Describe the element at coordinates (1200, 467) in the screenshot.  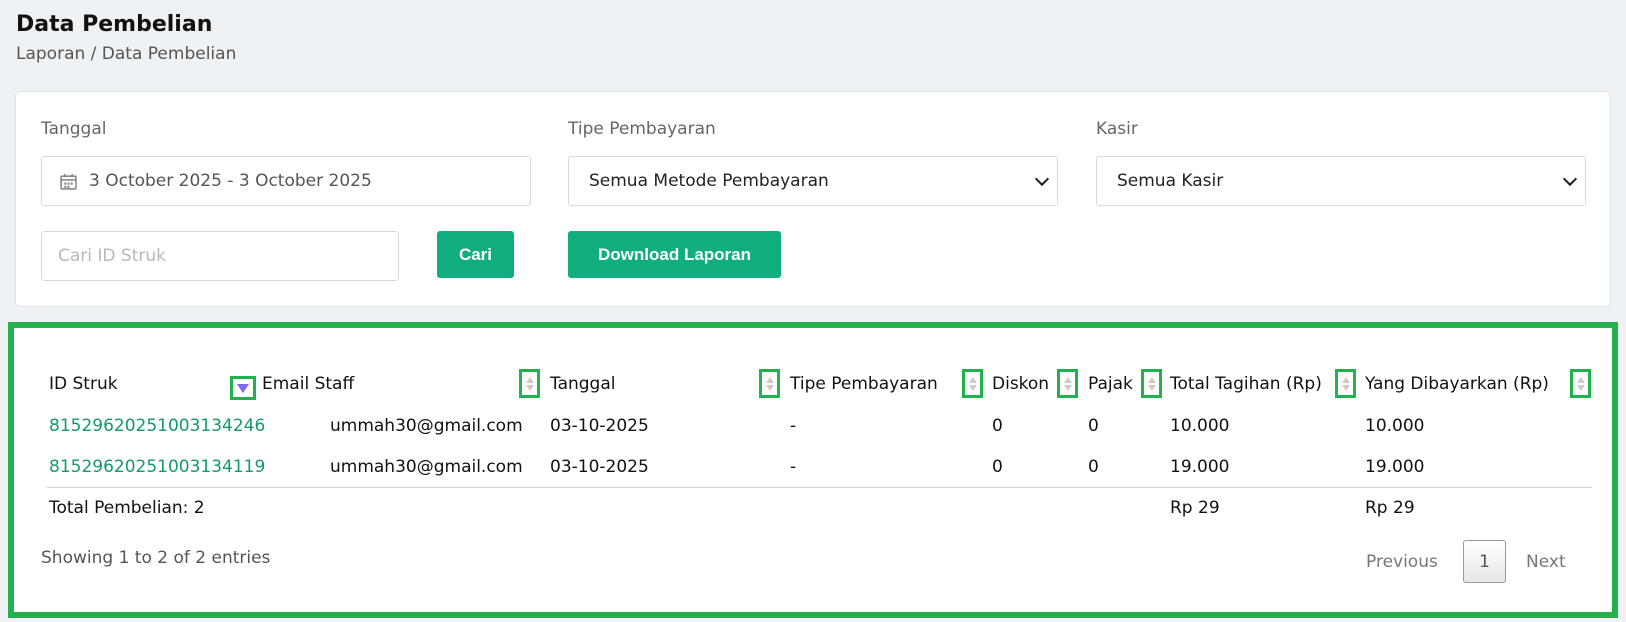
I see `table-cell-total-bill: 19.000` at that location.